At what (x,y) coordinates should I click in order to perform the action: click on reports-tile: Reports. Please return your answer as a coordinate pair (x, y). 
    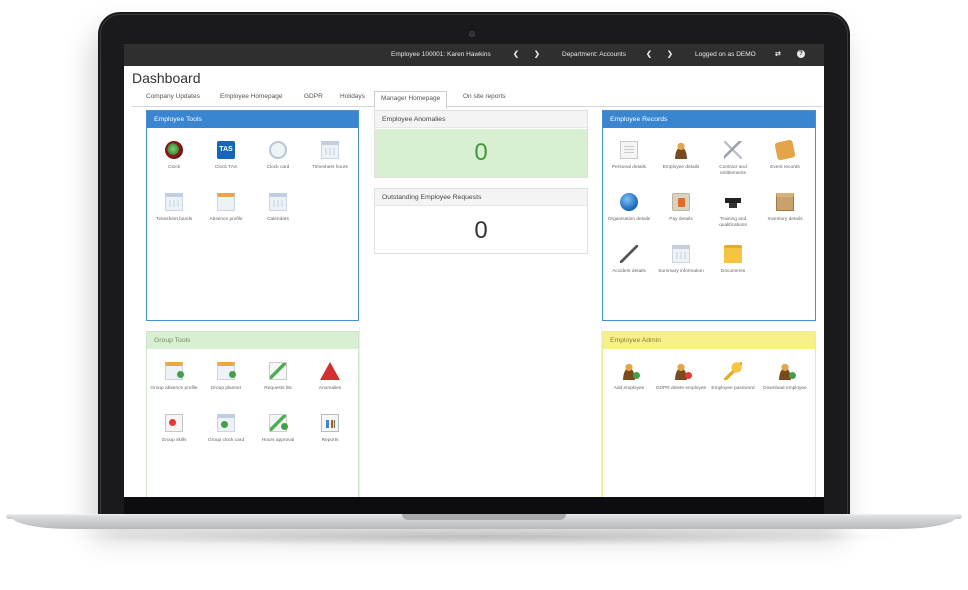
    Looking at the image, I should click on (330, 429).